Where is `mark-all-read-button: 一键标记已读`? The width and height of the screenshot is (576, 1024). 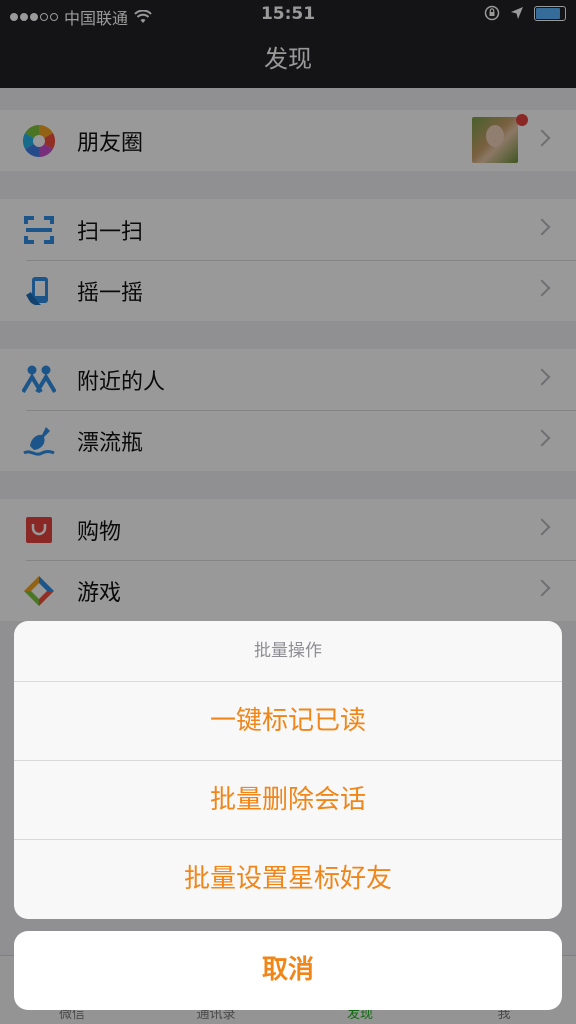
mark-all-read-button: 一键标记已读 is located at coordinates (288, 721).